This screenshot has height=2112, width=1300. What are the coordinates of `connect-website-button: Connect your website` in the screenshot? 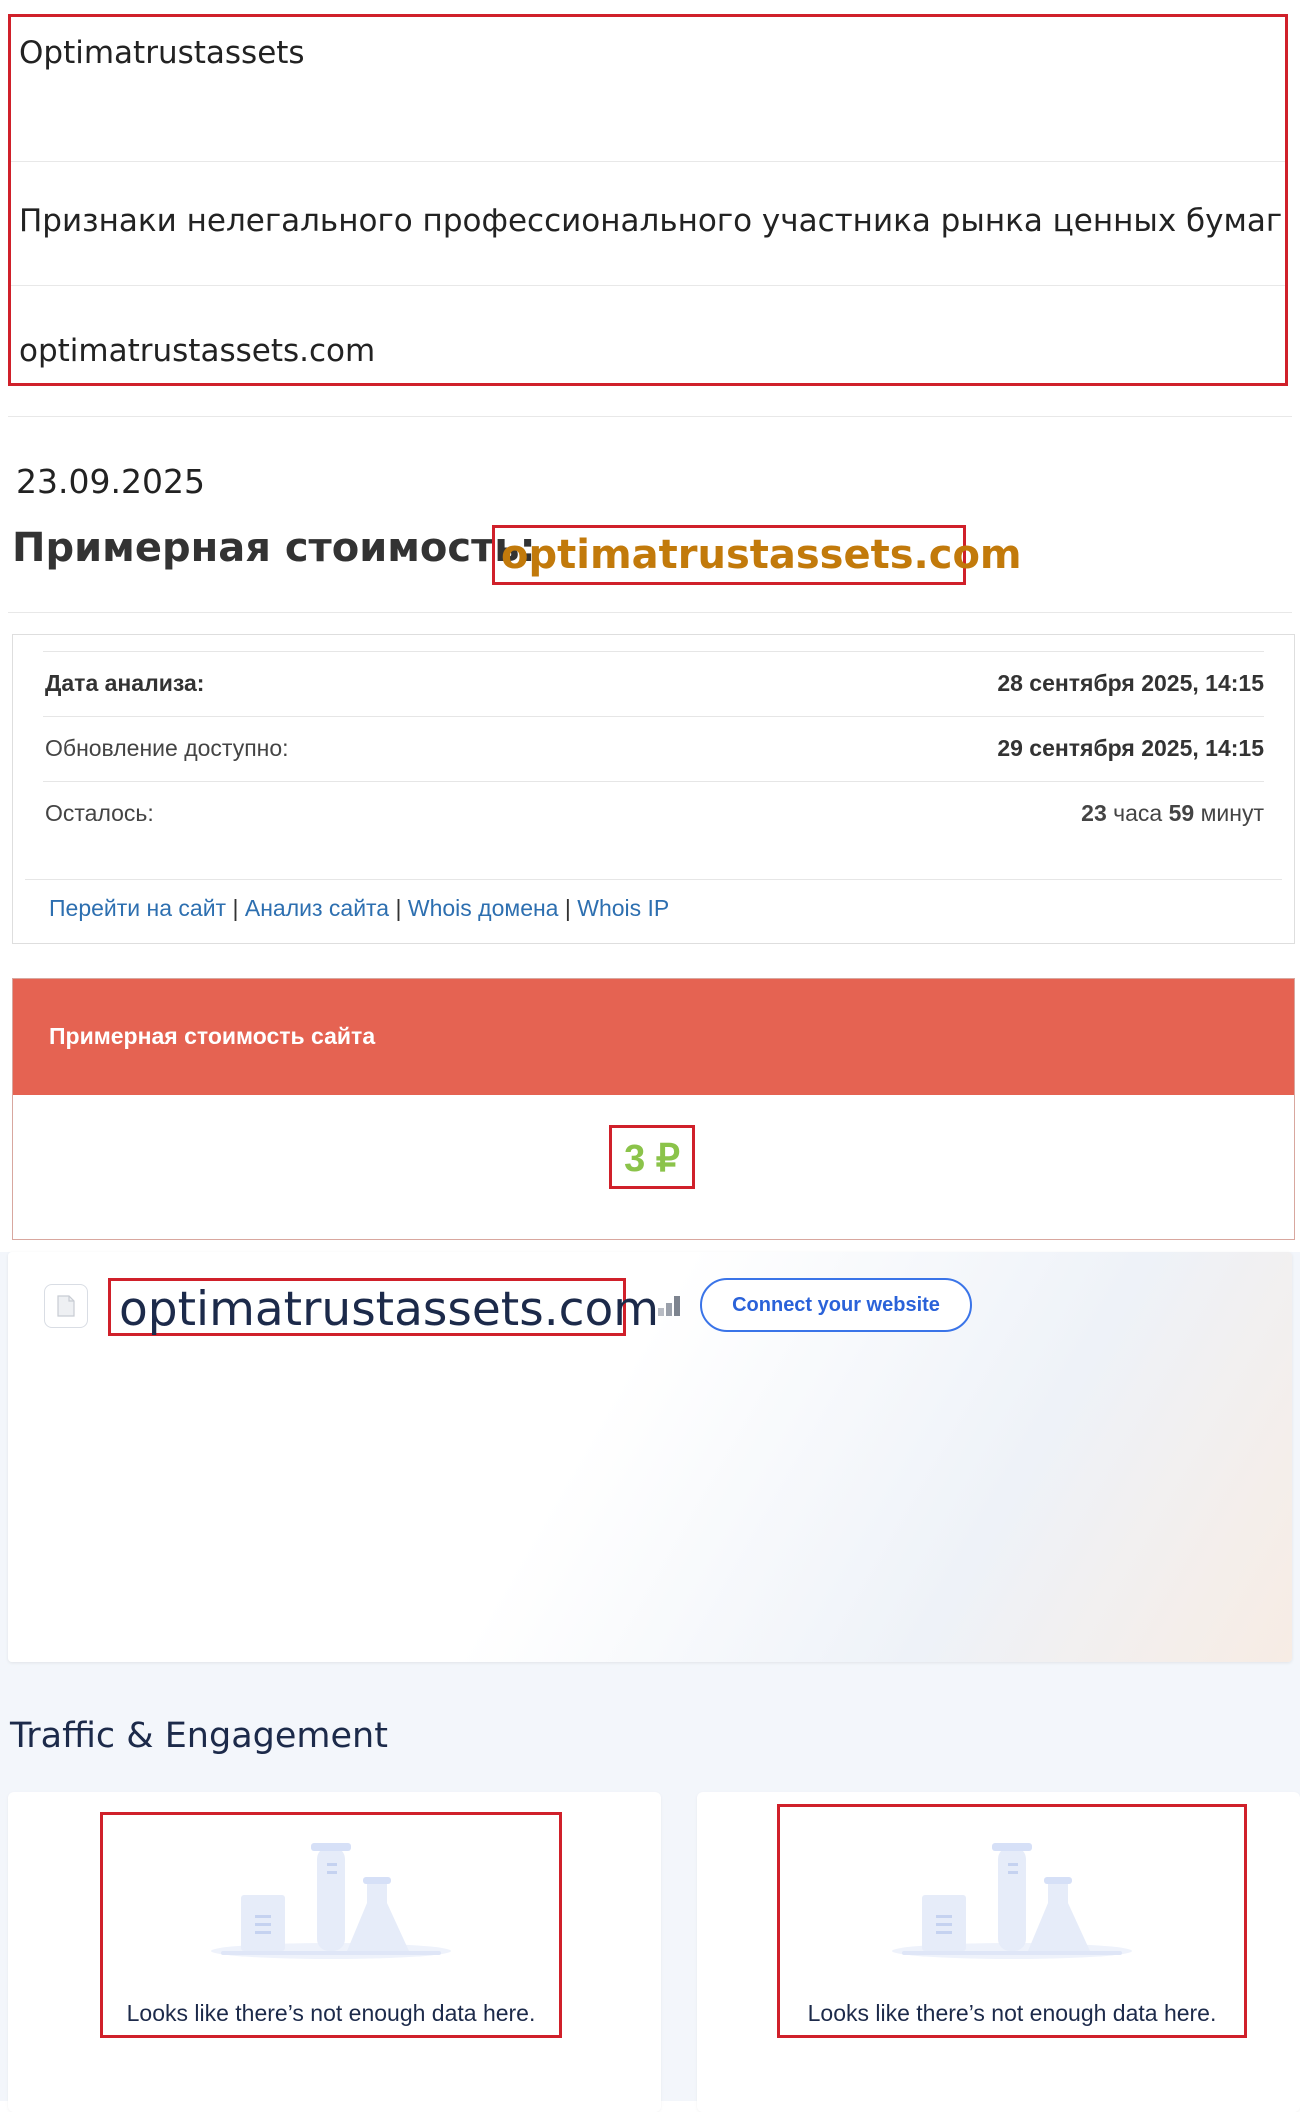 It's located at (836, 1305).